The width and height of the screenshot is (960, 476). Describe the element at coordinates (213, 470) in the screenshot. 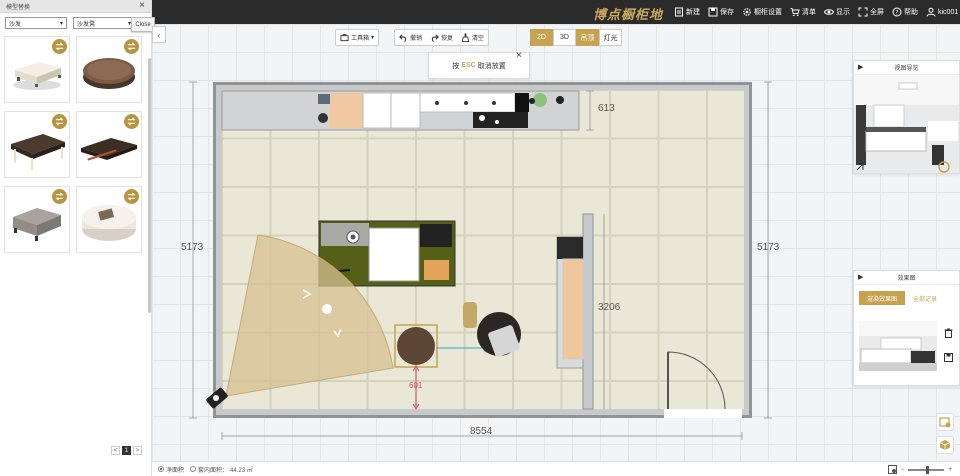

I see `interior-area-label: 套内面积：` at that location.